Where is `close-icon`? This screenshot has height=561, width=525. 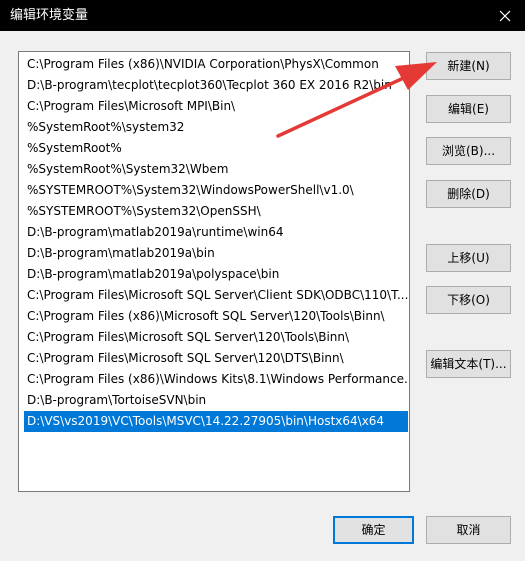
close-icon is located at coordinates (505, 15).